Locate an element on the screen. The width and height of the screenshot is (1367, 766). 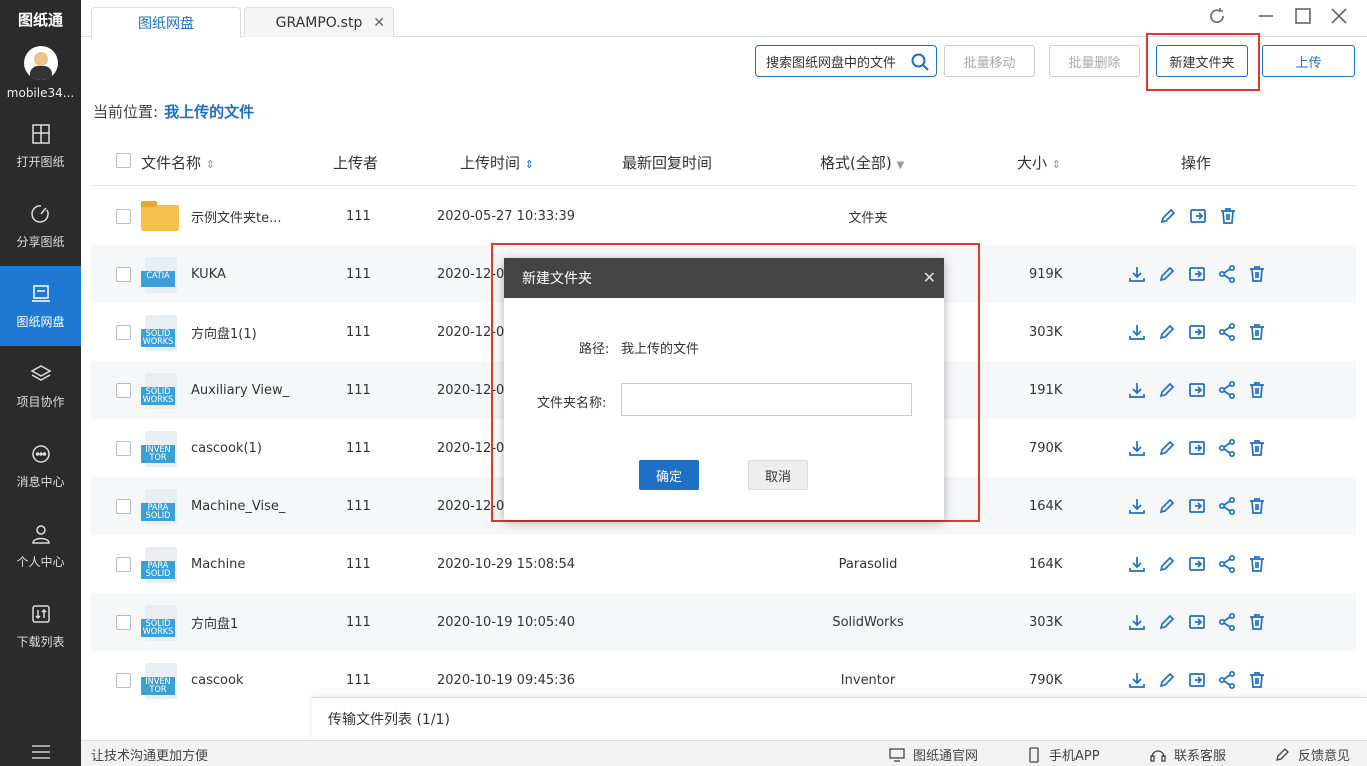
table-row: 示例文件夹te...1112020-05-27 10:33:39文件夹 is located at coordinates (723, 216).